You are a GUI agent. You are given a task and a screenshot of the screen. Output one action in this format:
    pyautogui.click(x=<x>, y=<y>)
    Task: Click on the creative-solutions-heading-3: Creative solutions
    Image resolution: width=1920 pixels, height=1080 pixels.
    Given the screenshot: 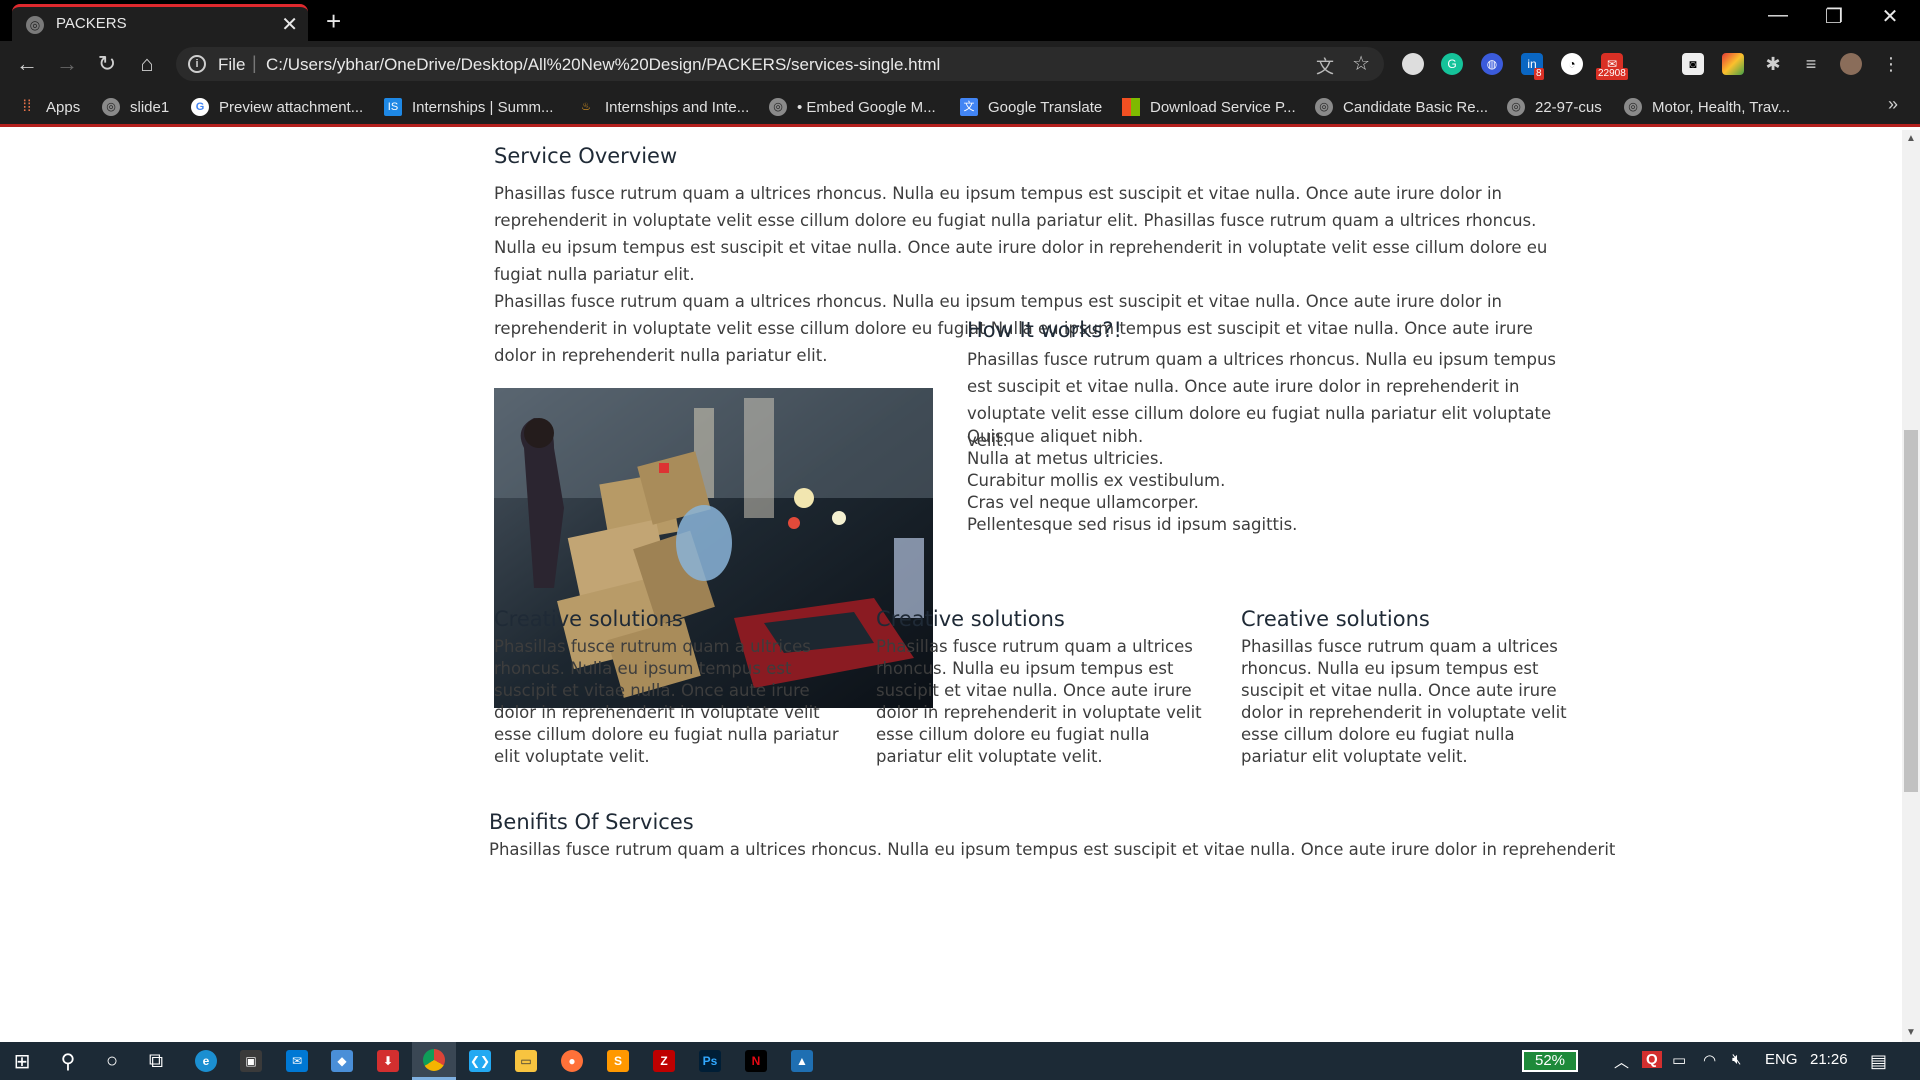 What is the action you would take?
    pyautogui.click(x=1335, y=619)
    